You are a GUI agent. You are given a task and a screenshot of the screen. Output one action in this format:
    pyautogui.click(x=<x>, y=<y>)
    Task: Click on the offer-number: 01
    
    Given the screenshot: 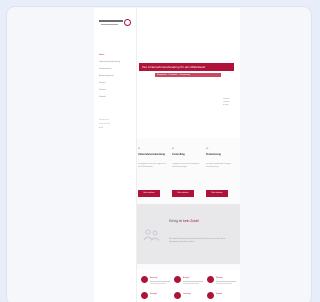 What is the action you would take?
    pyautogui.click(x=139, y=149)
    